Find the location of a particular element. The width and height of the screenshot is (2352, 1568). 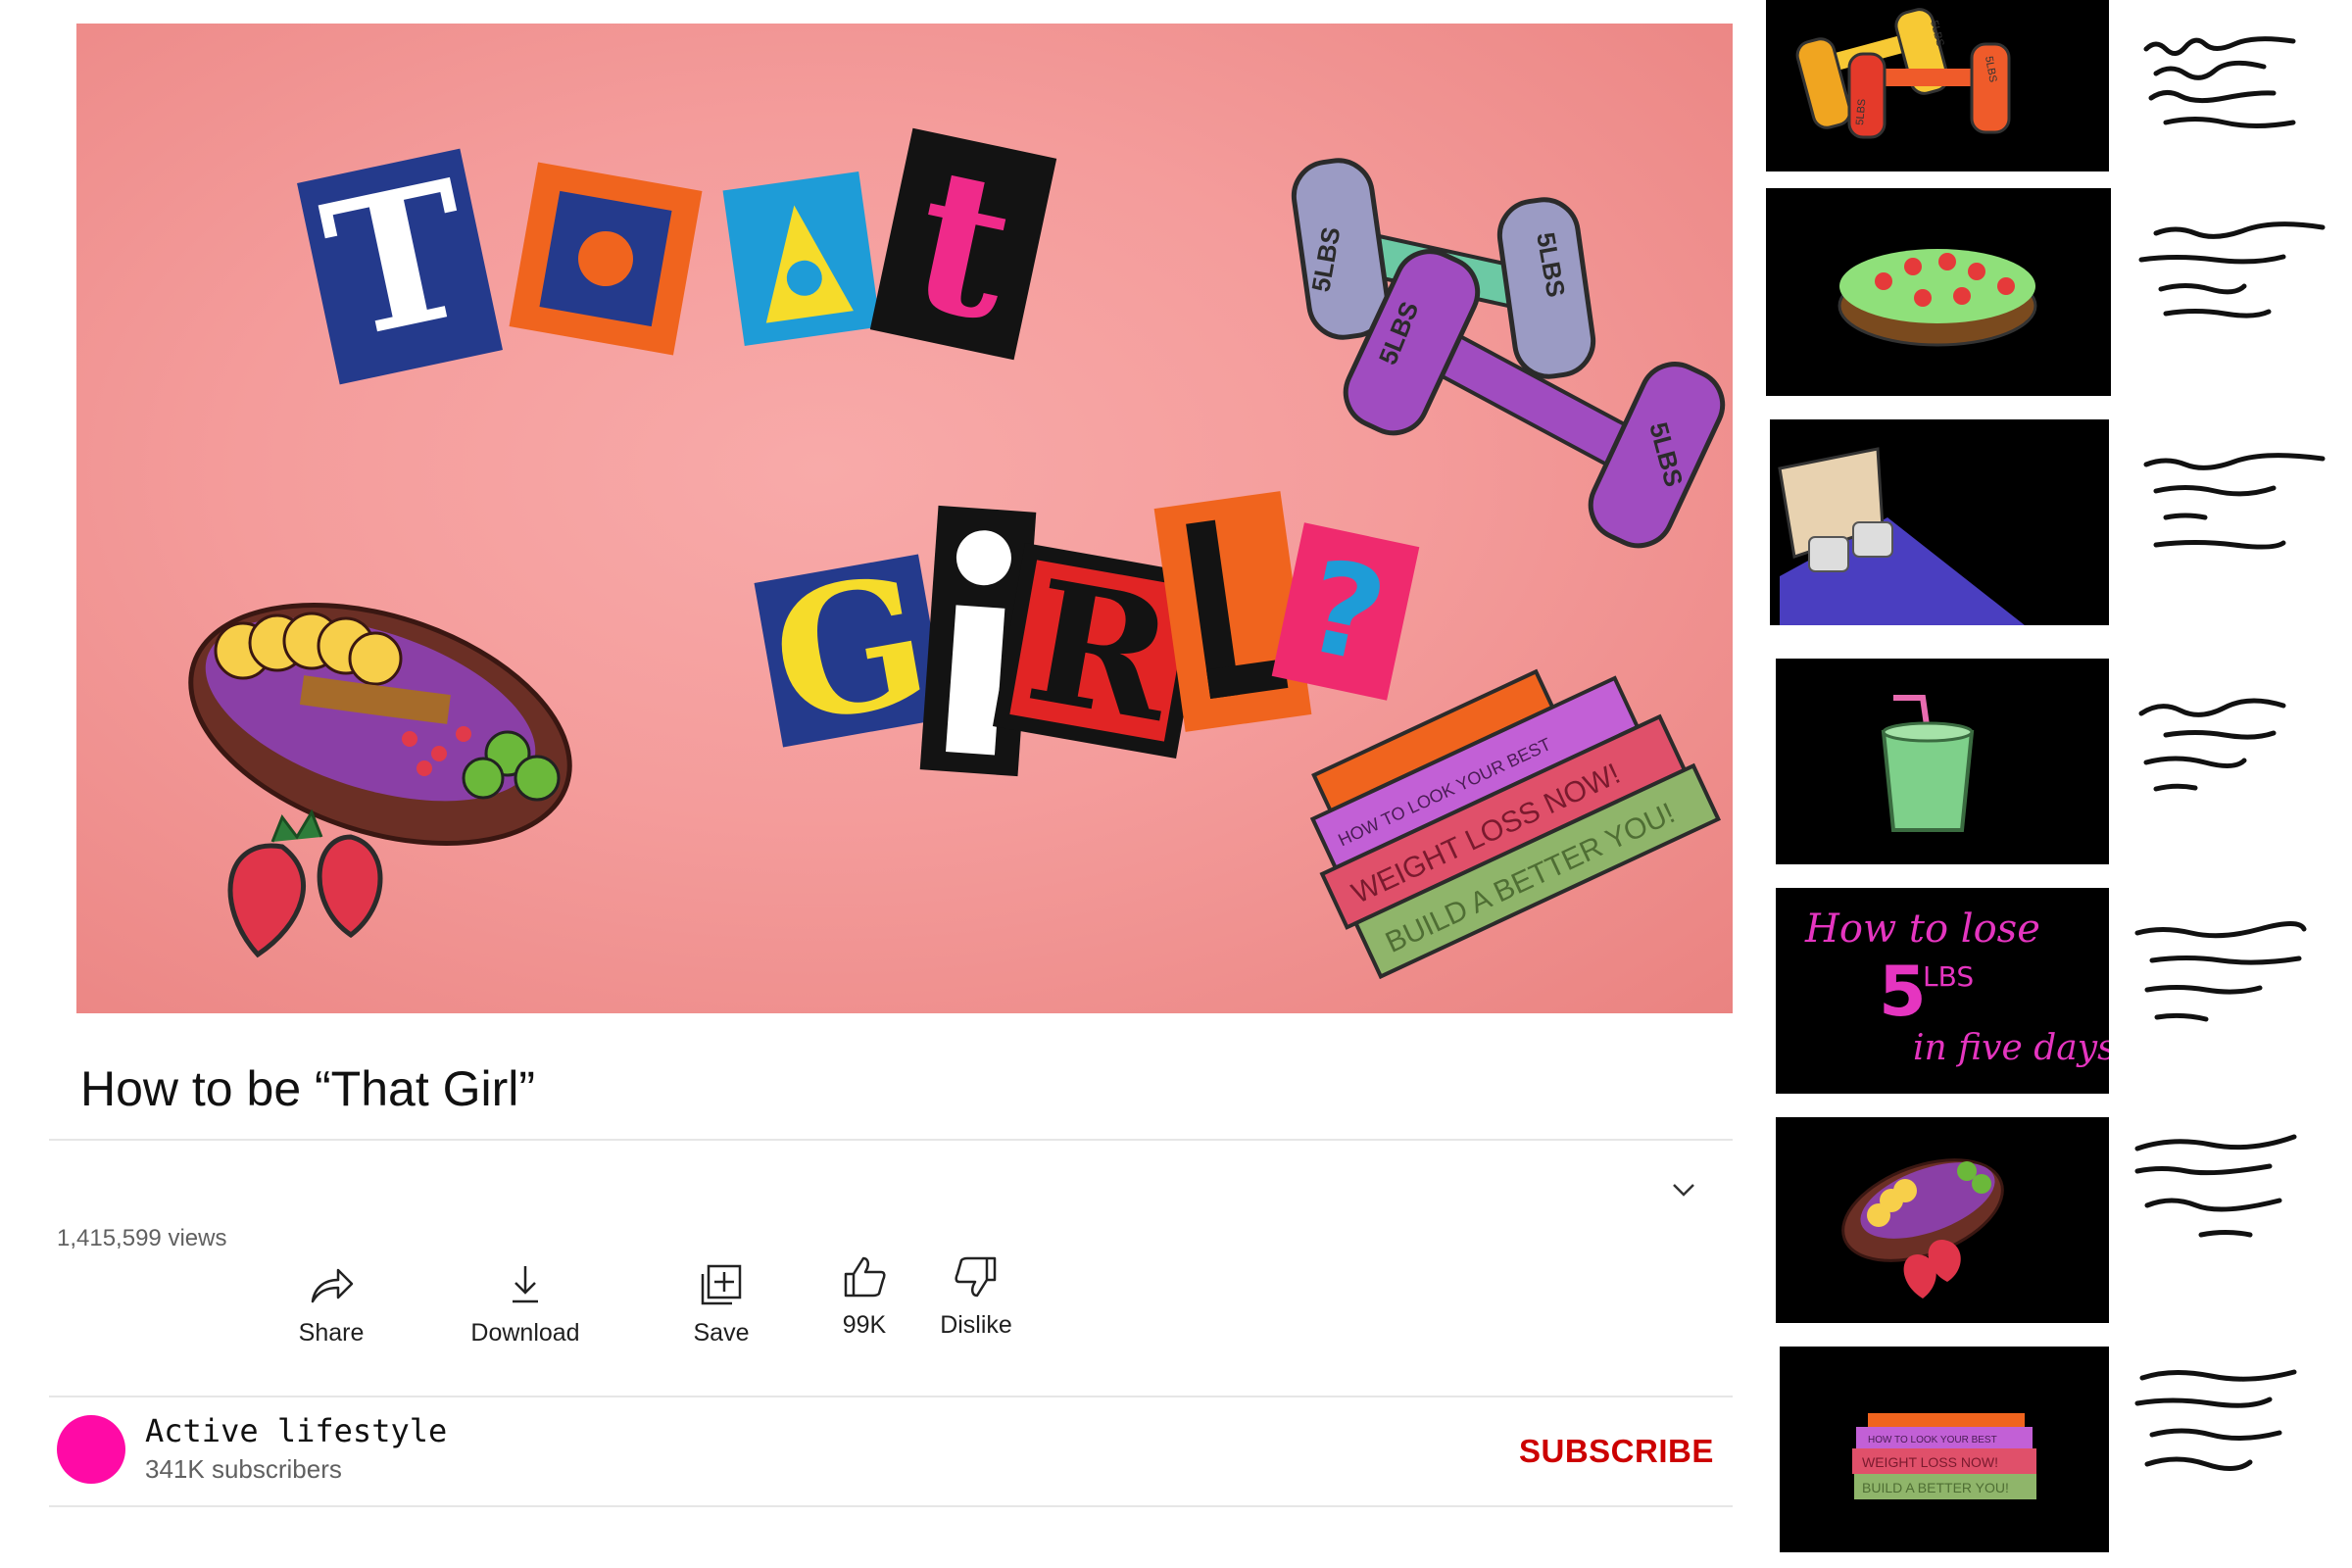

related-video-thumbnail-smoothie is located at coordinates (1942, 761).